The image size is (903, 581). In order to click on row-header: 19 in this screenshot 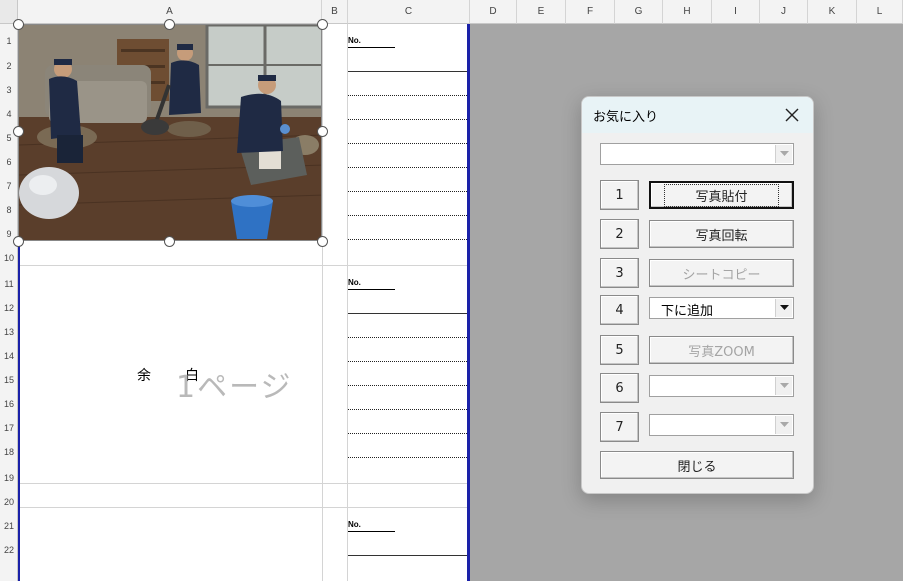, I will do `click(9, 478)`.